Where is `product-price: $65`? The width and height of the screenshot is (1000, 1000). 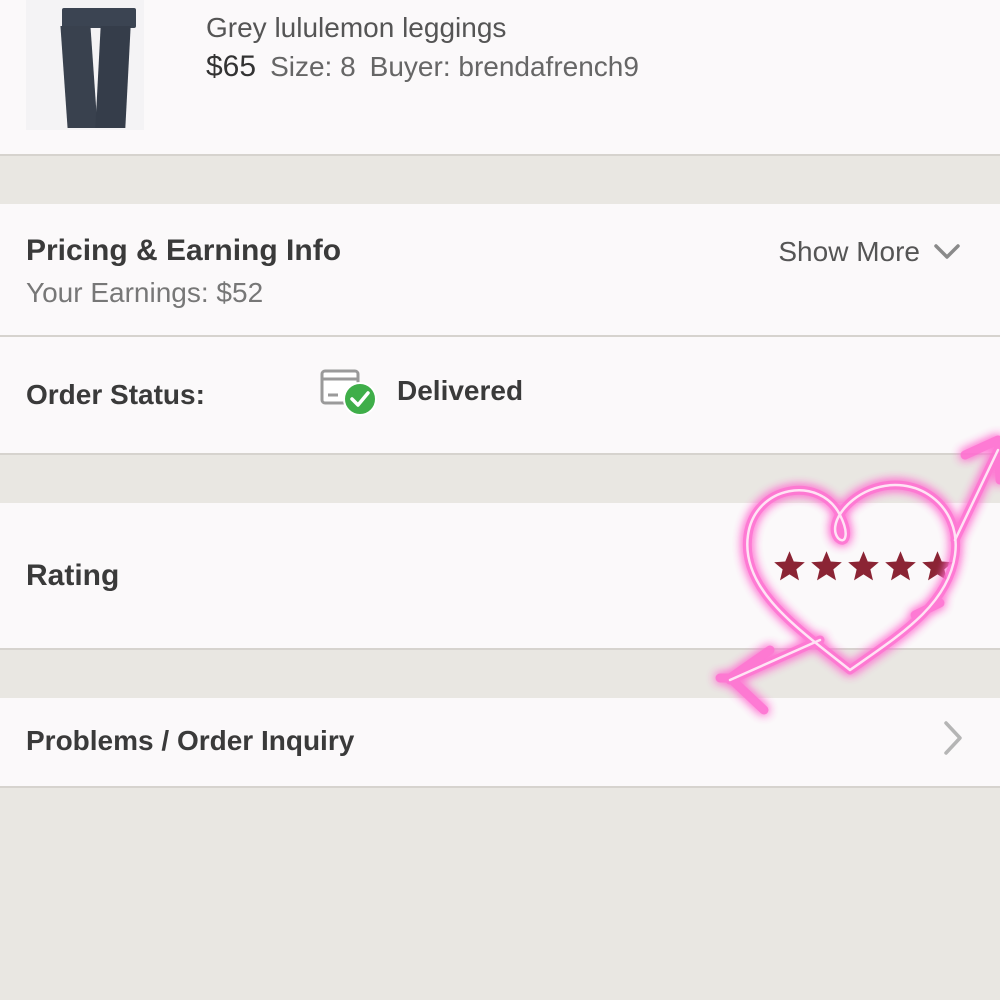 product-price: $65 is located at coordinates (231, 66).